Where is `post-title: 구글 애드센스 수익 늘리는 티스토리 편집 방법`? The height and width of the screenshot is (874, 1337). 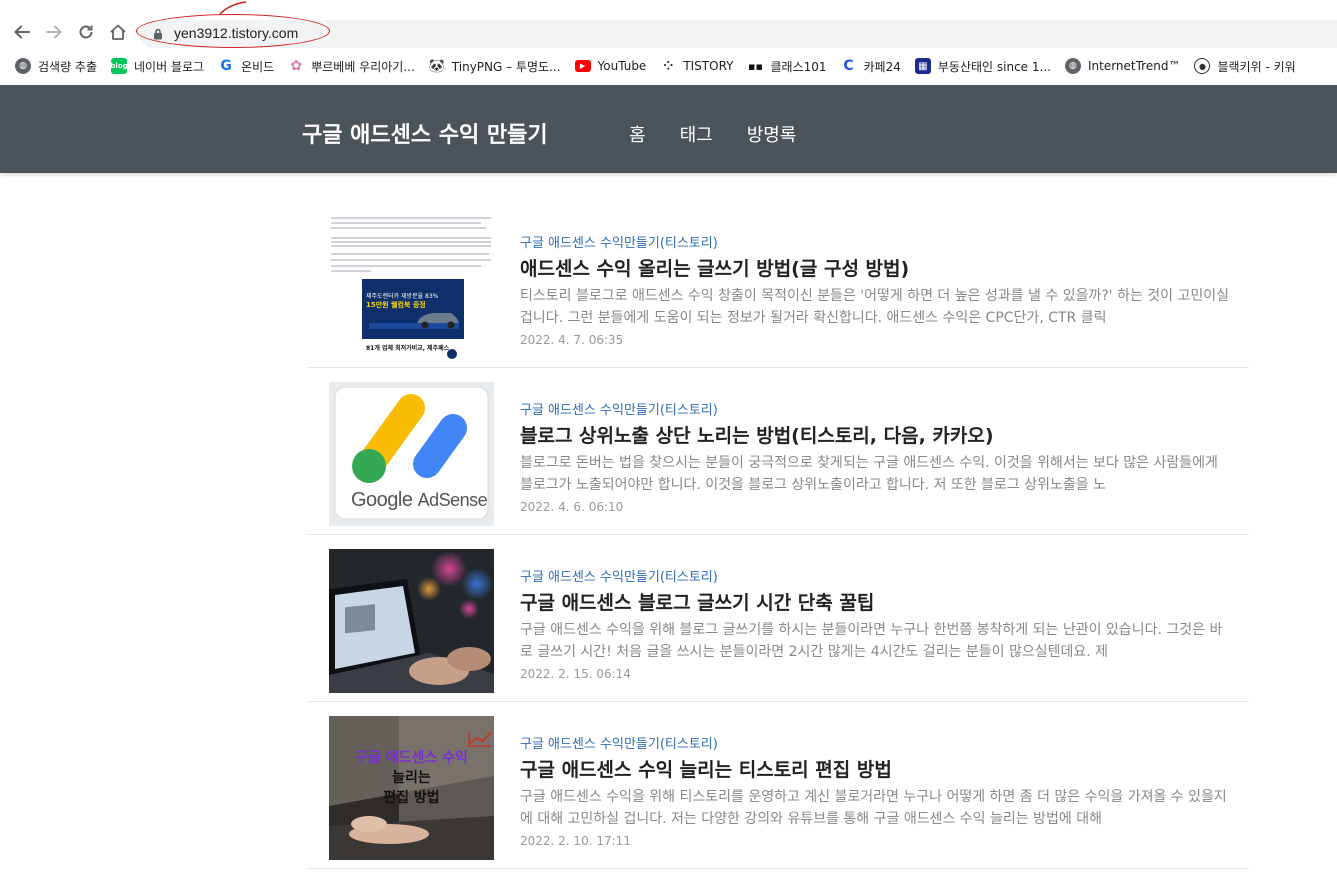
post-title: 구글 애드센스 수익 늘리는 티스토리 편집 방법 is located at coordinates (706, 768).